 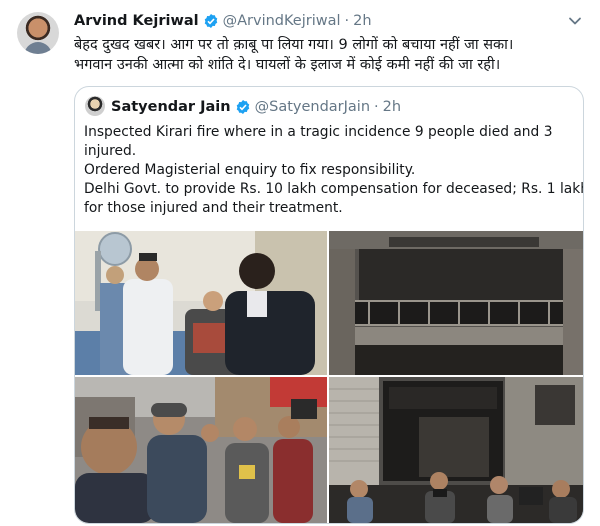 What do you see at coordinates (213, 208) in the screenshot?
I see `quoted-text-line: for those injured and their treatment.` at bounding box center [213, 208].